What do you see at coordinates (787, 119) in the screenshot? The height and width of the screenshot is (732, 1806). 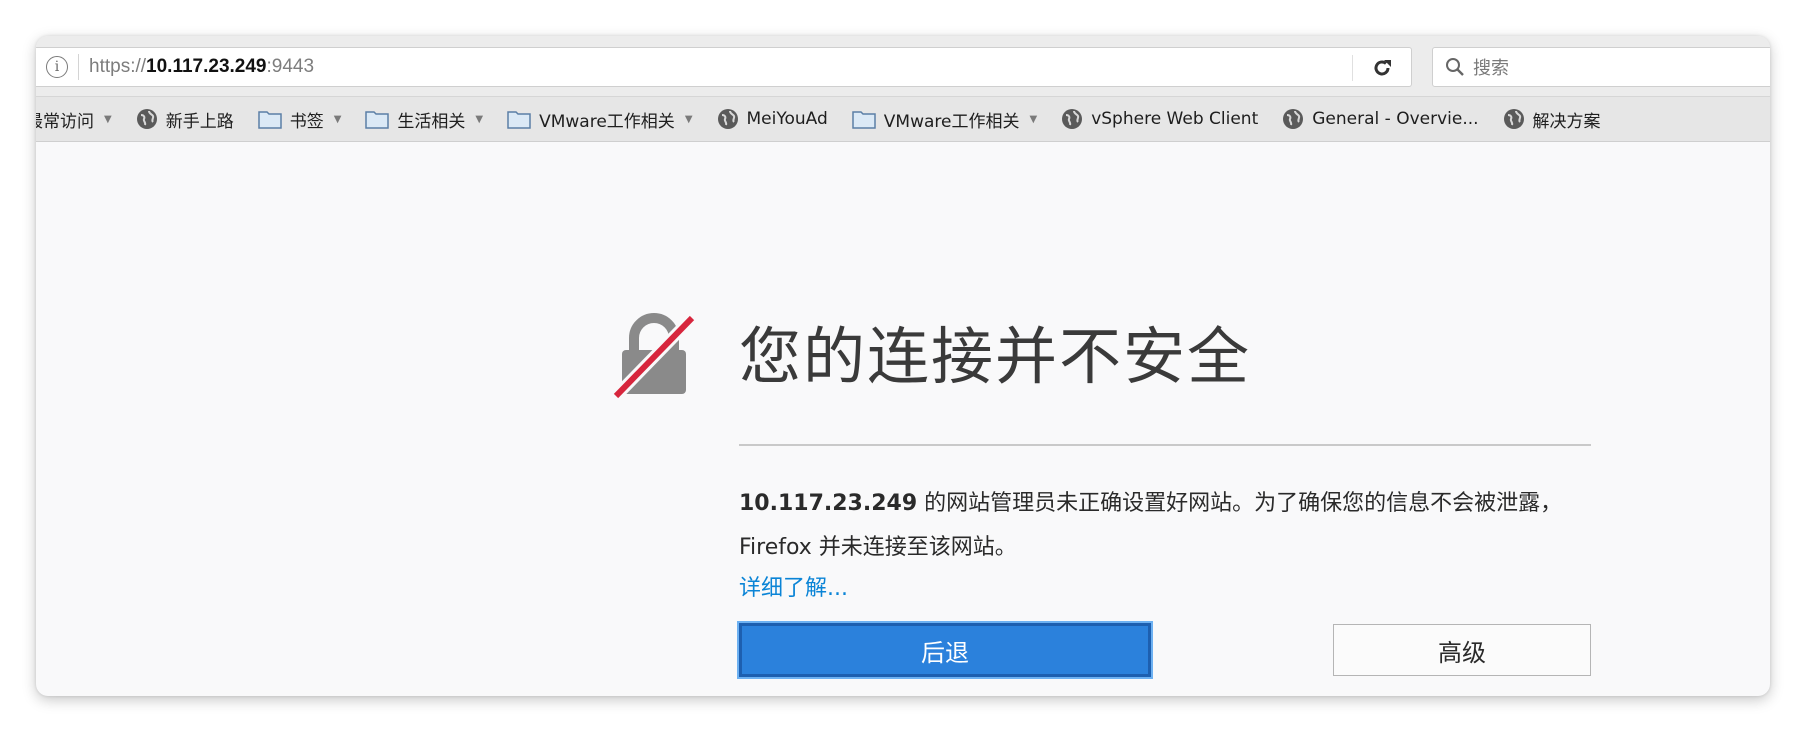 I see `bookmark-label: MeiYouAd` at bounding box center [787, 119].